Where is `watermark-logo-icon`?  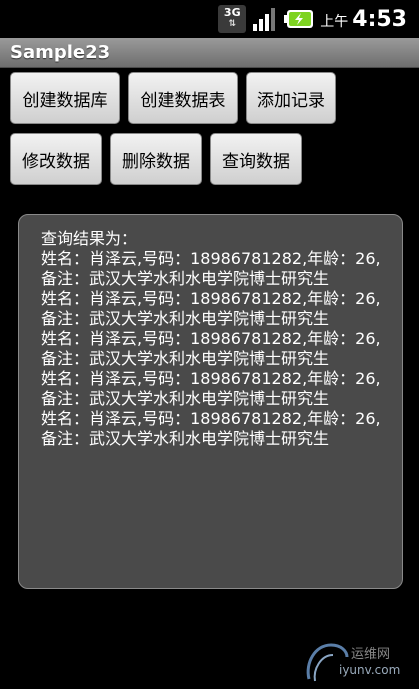 watermark-logo-icon is located at coordinates (327, 662).